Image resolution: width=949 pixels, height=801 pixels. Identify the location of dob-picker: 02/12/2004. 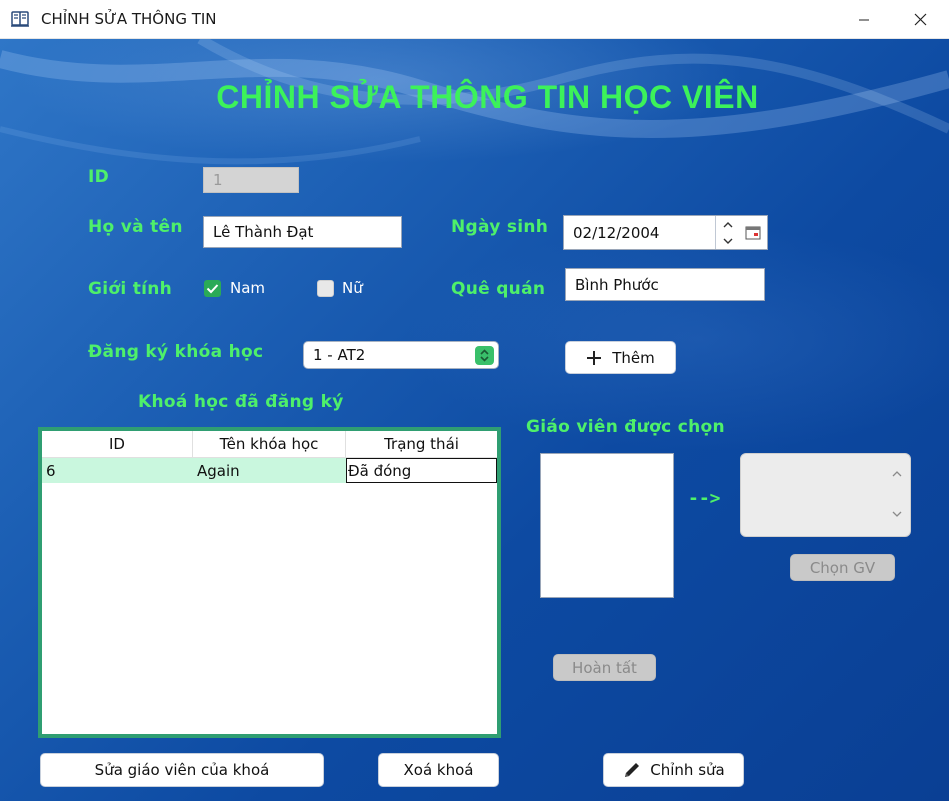
(665, 232).